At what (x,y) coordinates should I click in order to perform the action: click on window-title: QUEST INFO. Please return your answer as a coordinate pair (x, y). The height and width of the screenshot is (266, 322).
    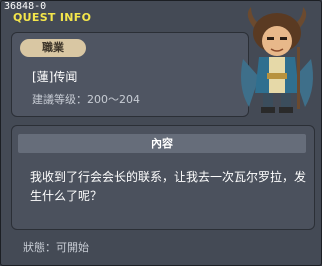
    Looking at the image, I should click on (52, 17).